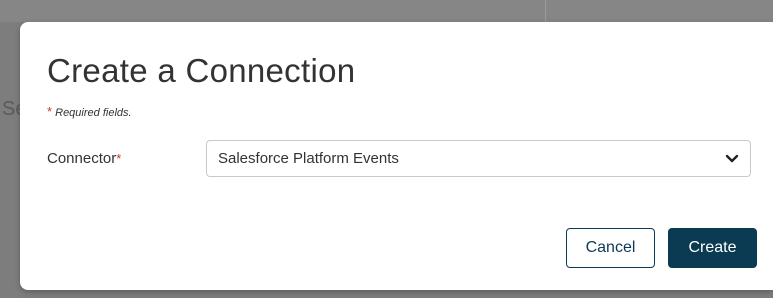 The height and width of the screenshot is (298, 773). I want to click on dialog-title: Create a Connection, so click(201, 70).